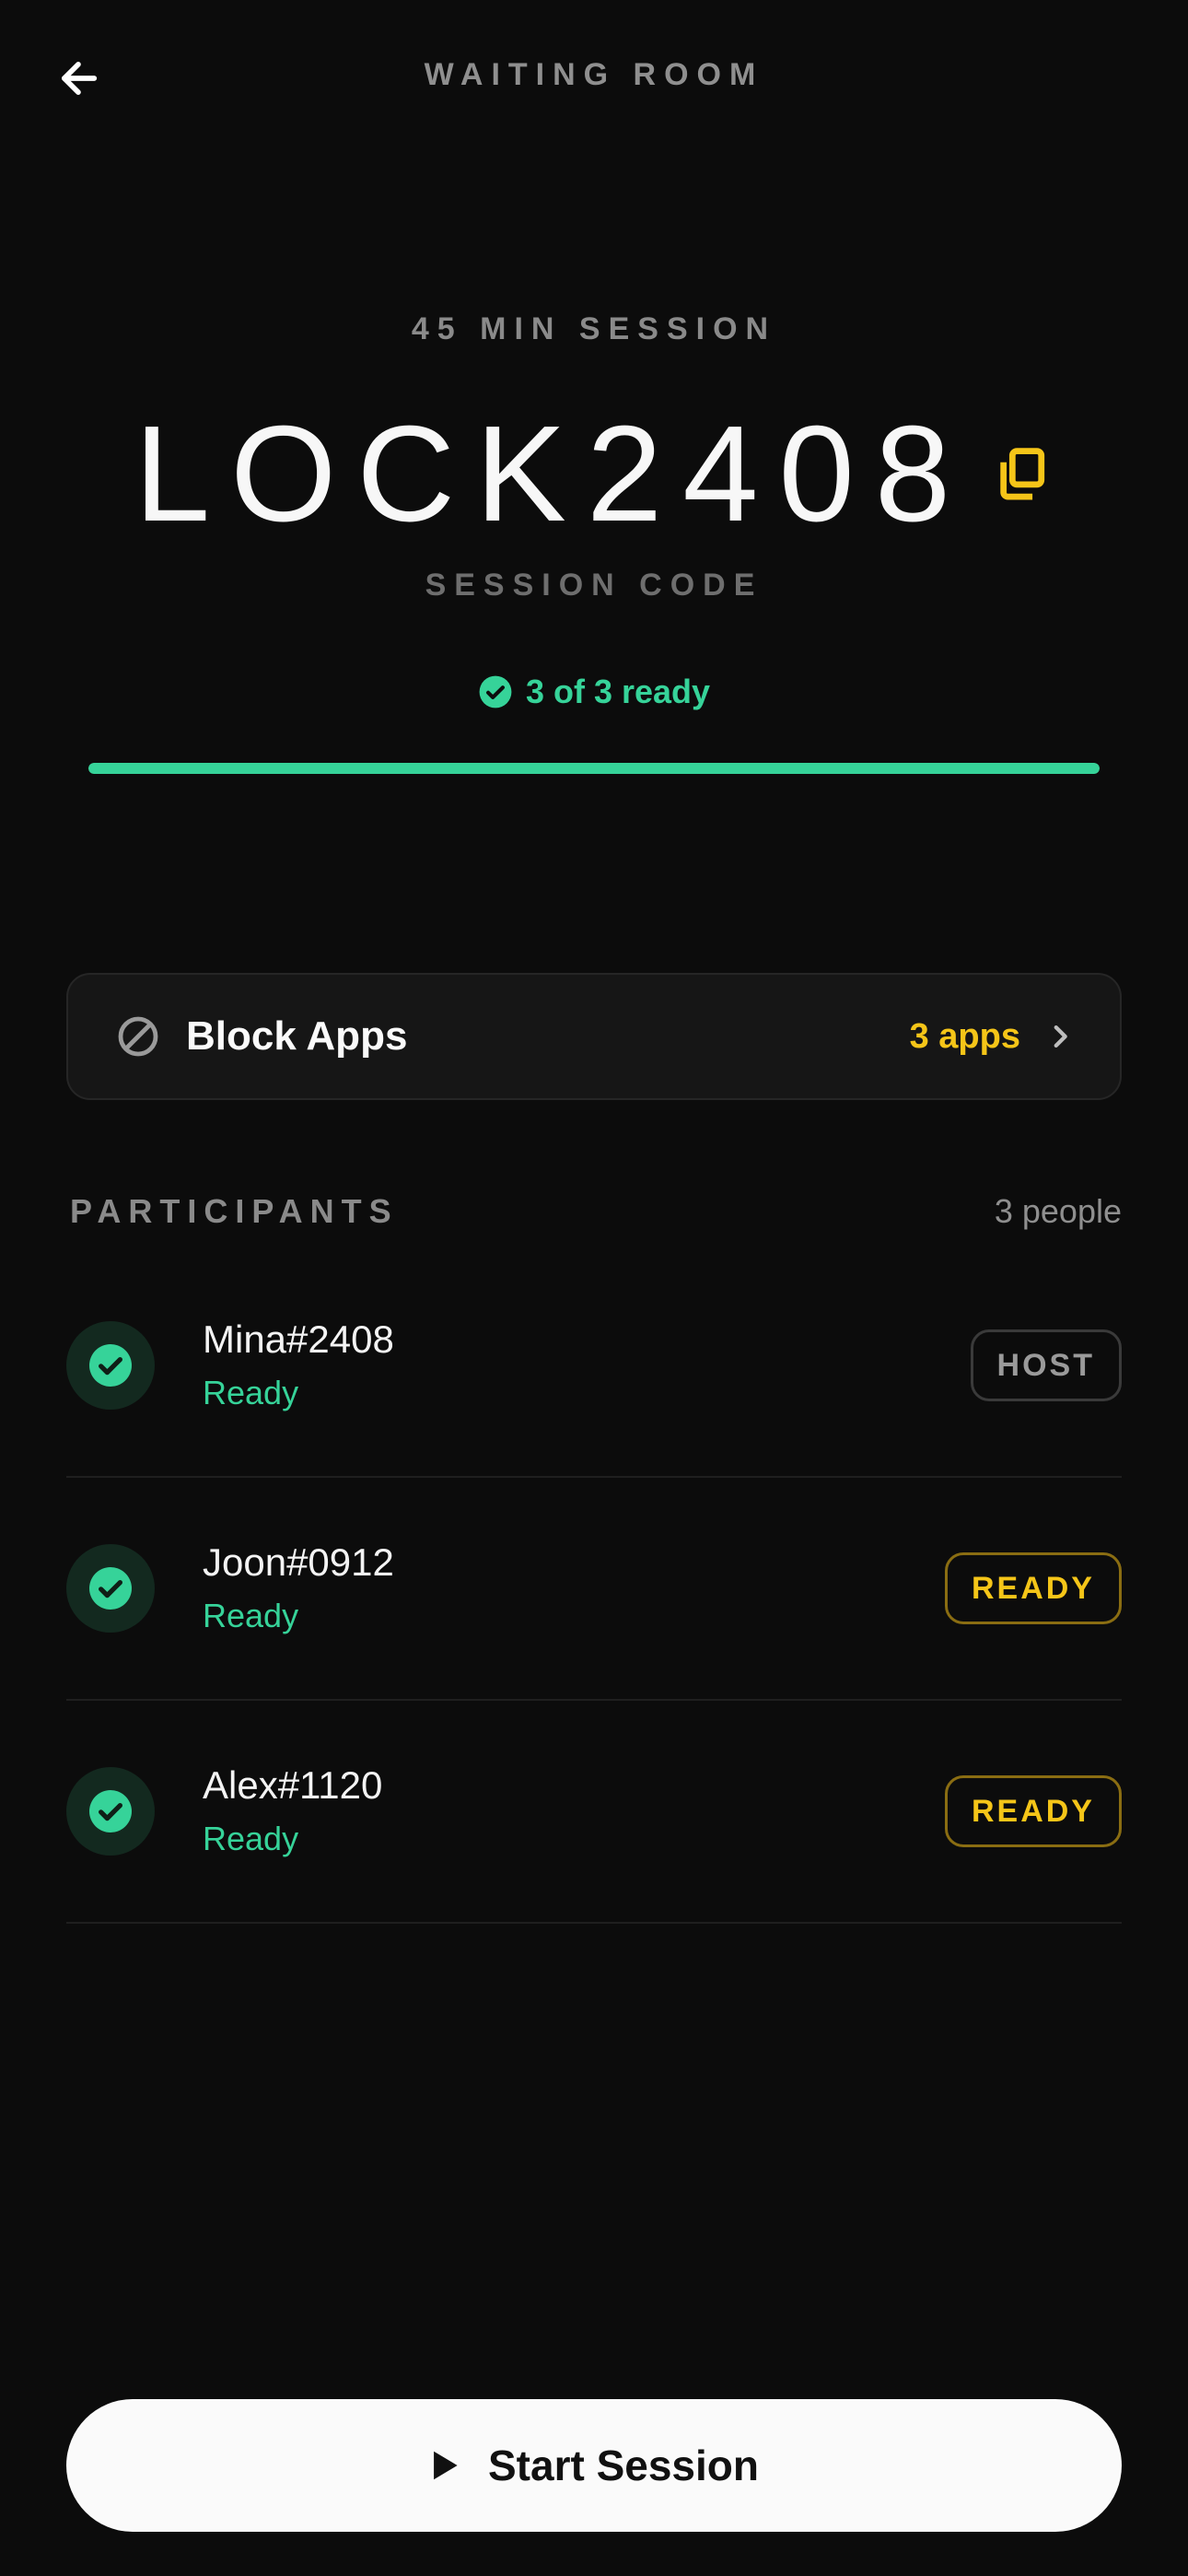 The width and height of the screenshot is (1188, 2576). I want to click on ready-status-text: 3 of 3 ready, so click(618, 691).